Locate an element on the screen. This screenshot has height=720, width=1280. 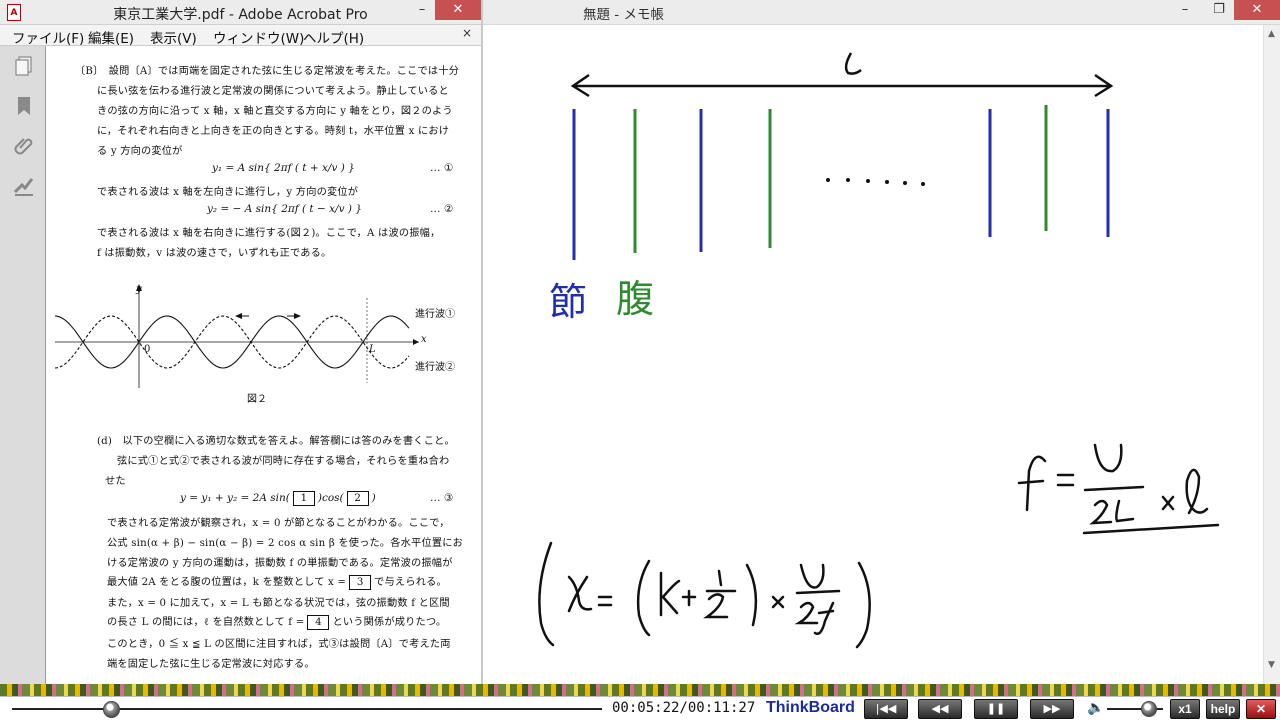
doc-line: せた is located at coordinates (115, 481).